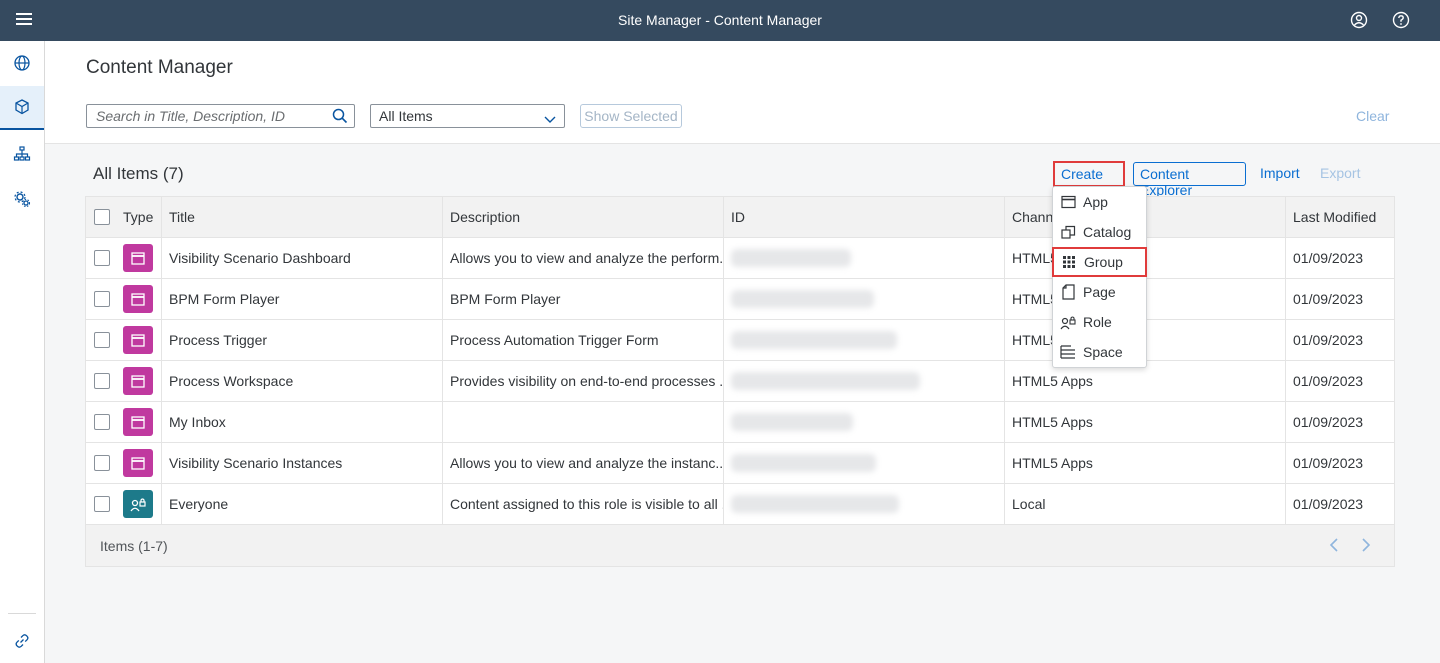 This screenshot has height=663, width=1440. I want to click on globe-icon, so click(22, 63).